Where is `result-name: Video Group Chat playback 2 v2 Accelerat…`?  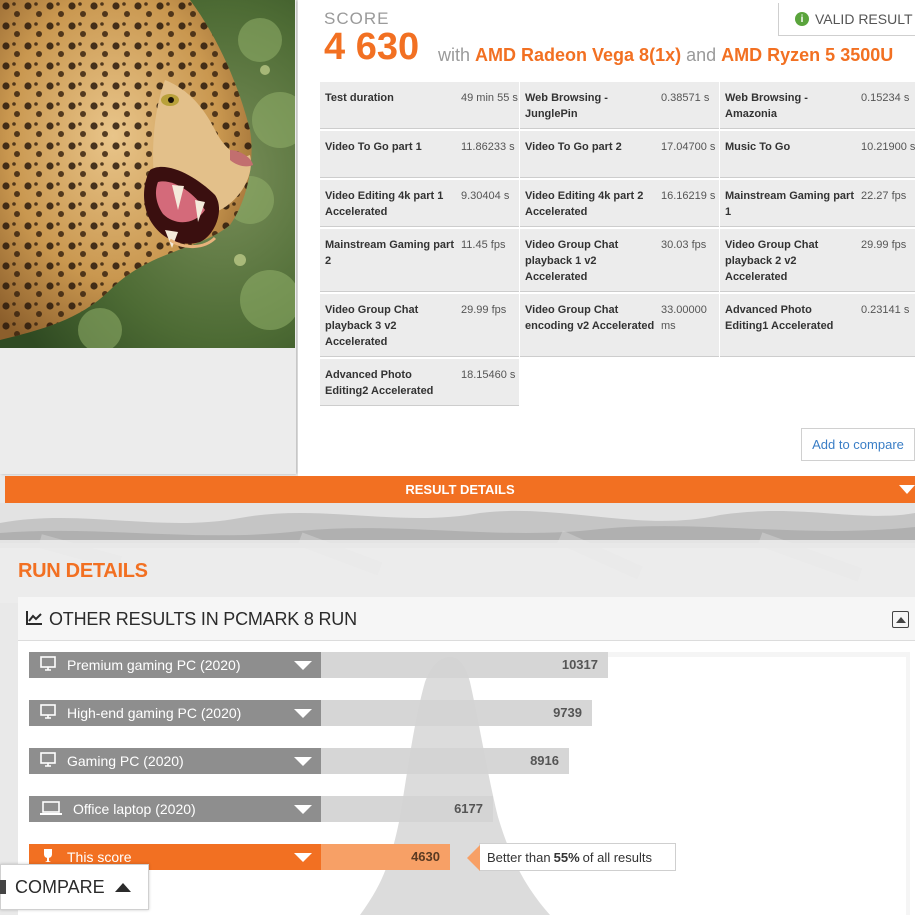
result-name: Video Group Chat playback 2 v2 Accelerat… is located at coordinates (772, 261).